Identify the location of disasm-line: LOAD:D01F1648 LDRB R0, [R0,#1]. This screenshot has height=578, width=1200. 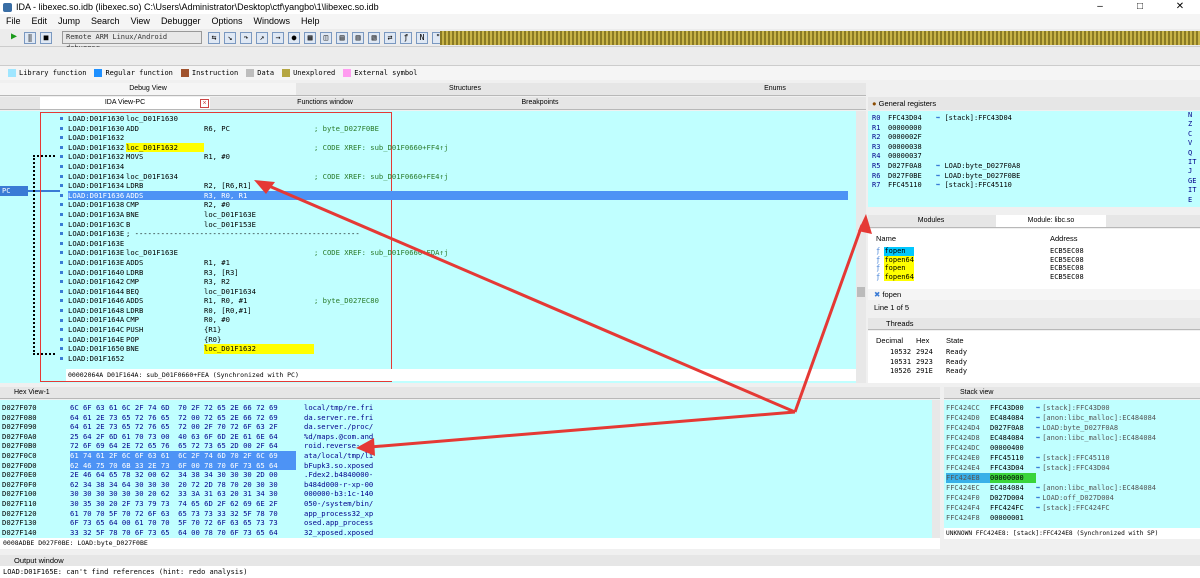
(458, 311).